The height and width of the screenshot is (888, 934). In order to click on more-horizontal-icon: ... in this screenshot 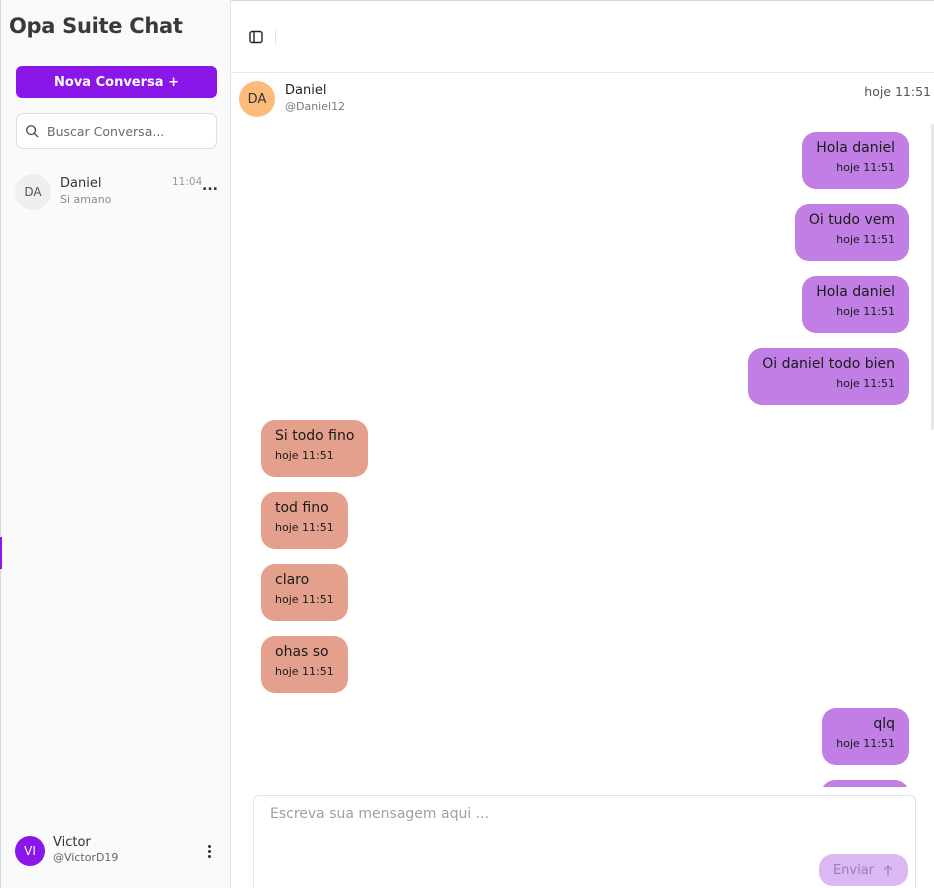, I will do `click(210, 188)`.